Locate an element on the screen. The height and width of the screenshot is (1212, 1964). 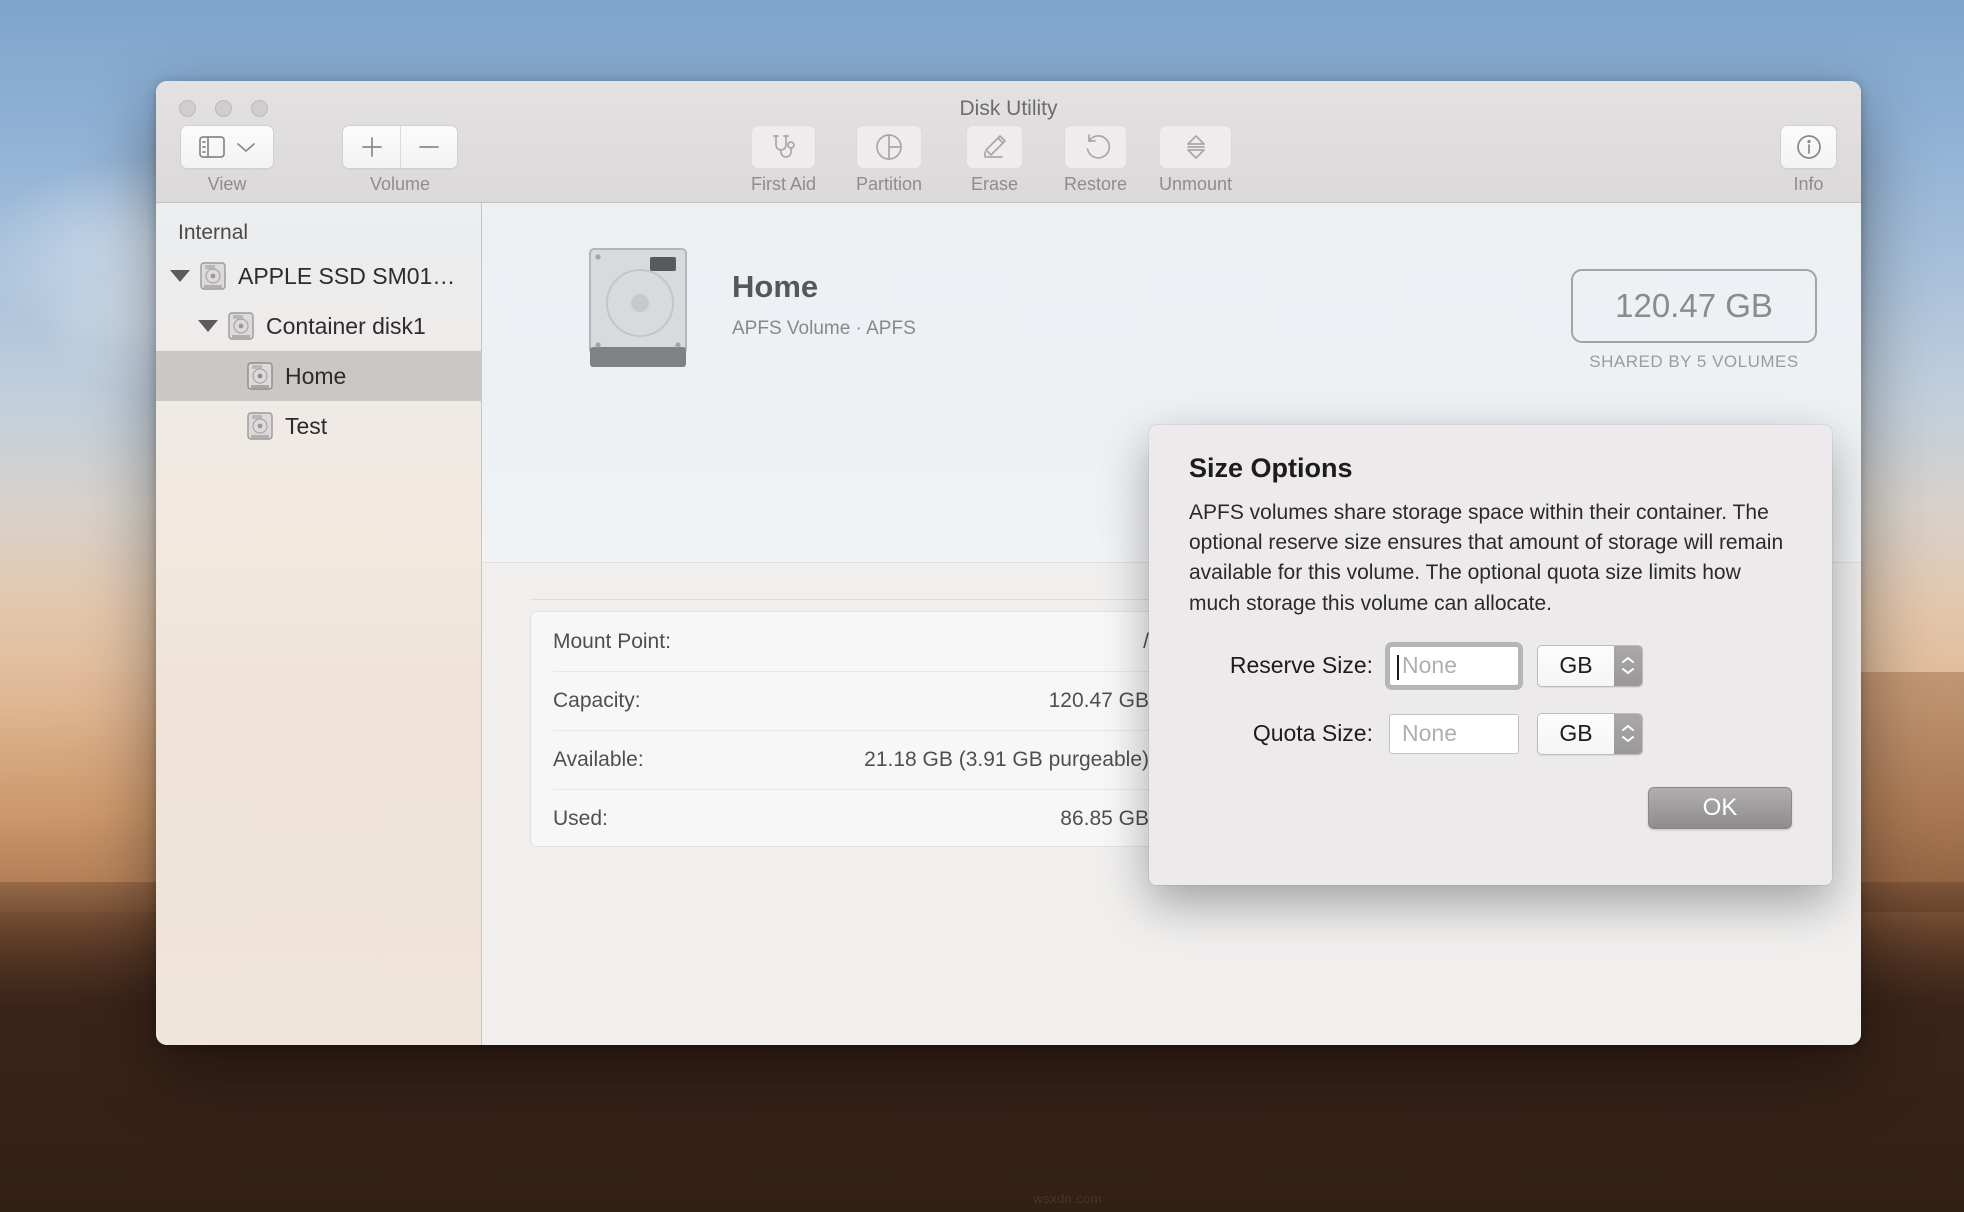
table-row: Available: 21.18 GB (3.91 GB purgeable) is located at coordinates (851, 759).